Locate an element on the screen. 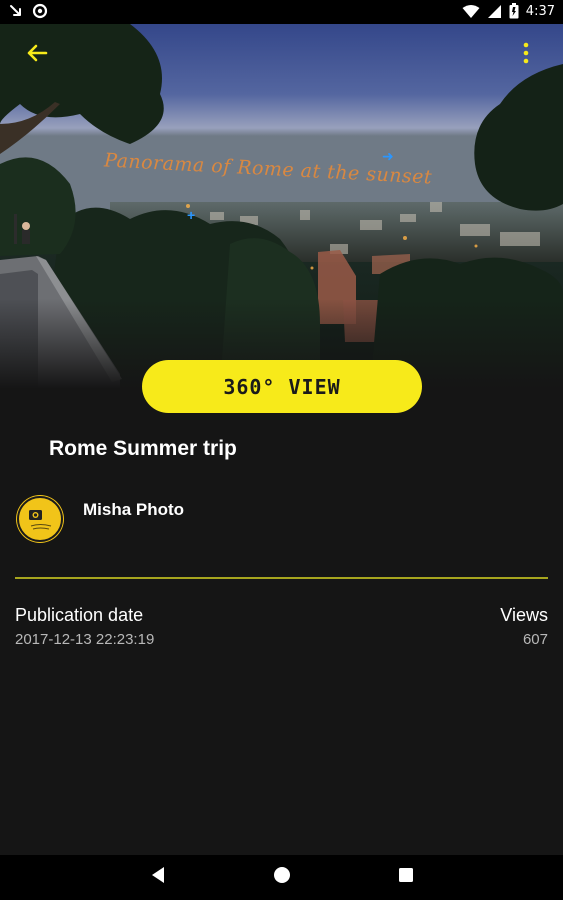 This screenshot has width=563, height=900. author-row: Misha Photo is located at coordinates (100, 519).